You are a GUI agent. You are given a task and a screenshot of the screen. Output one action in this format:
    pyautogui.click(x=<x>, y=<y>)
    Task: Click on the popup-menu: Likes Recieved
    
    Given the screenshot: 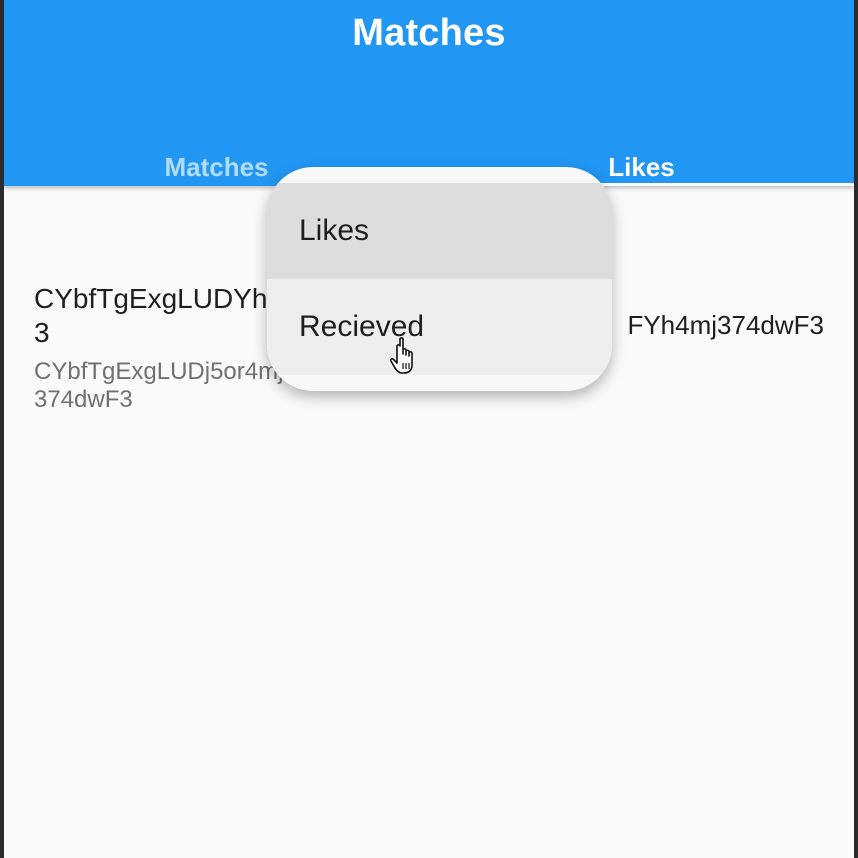 What is the action you would take?
    pyautogui.click(x=439, y=279)
    